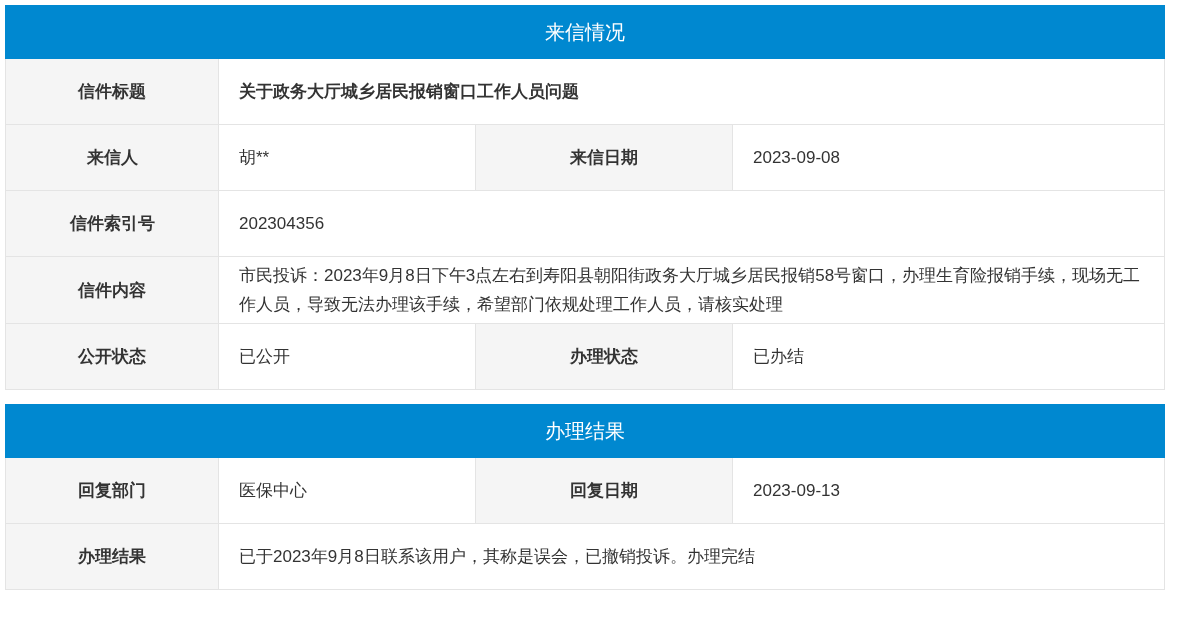 The image size is (1177, 639). Describe the element at coordinates (604, 356) in the screenshot. I see `field-label: 办理状态` at that location.